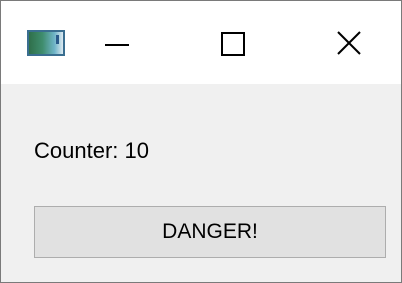 This screenshot has width=402, height=283. I want to click on maximize-icon, so click(233, 44).